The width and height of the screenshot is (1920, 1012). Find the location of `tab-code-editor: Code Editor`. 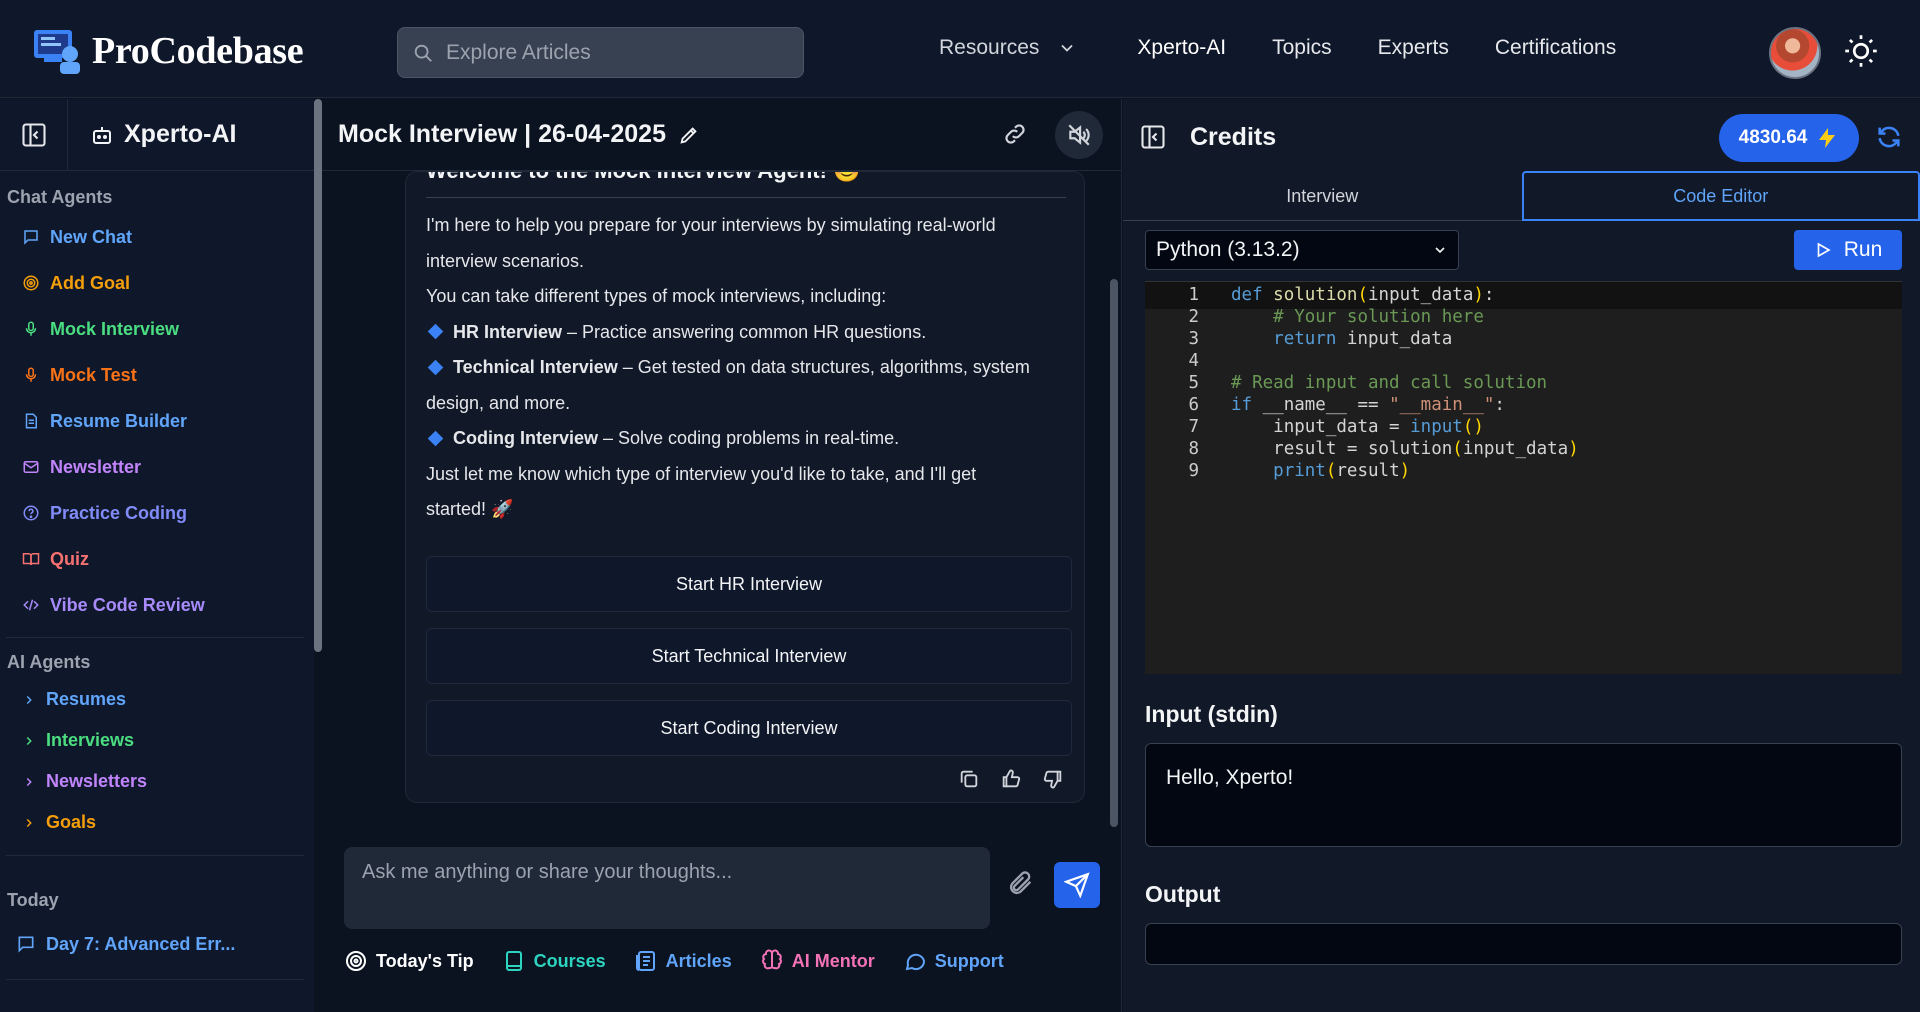

tab-code-editor: Code Editor is located at coordinates (1720, 196).